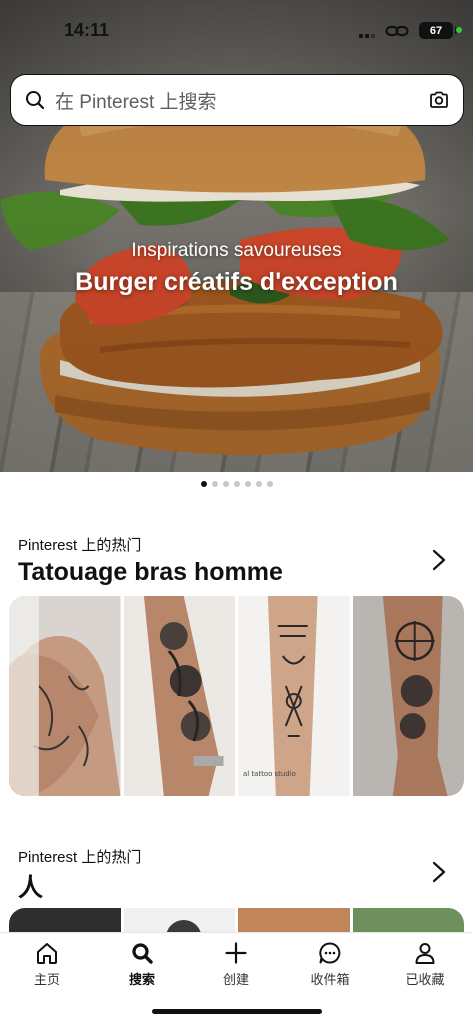  What do you see at coordinates (425, 953) in the screenshot?
I see `profile-icon` at bounding box center [425, 953].